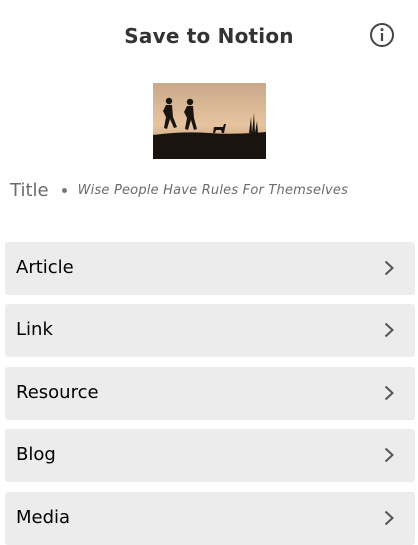  What do you see at coordinates (45, 267) in the screenshot?
I see `destination-label: Article` at bounding box center [45, 267].